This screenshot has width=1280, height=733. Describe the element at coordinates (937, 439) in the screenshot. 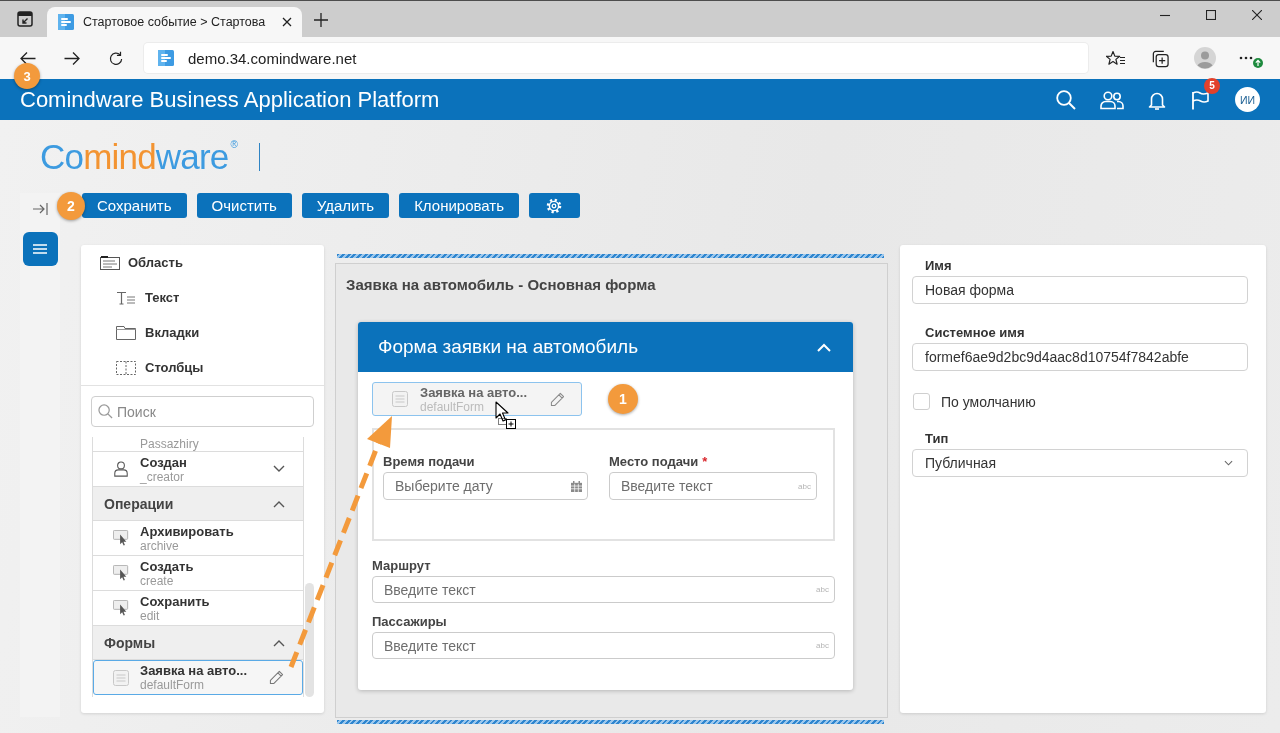

I see `field-label: Тип` at that location.